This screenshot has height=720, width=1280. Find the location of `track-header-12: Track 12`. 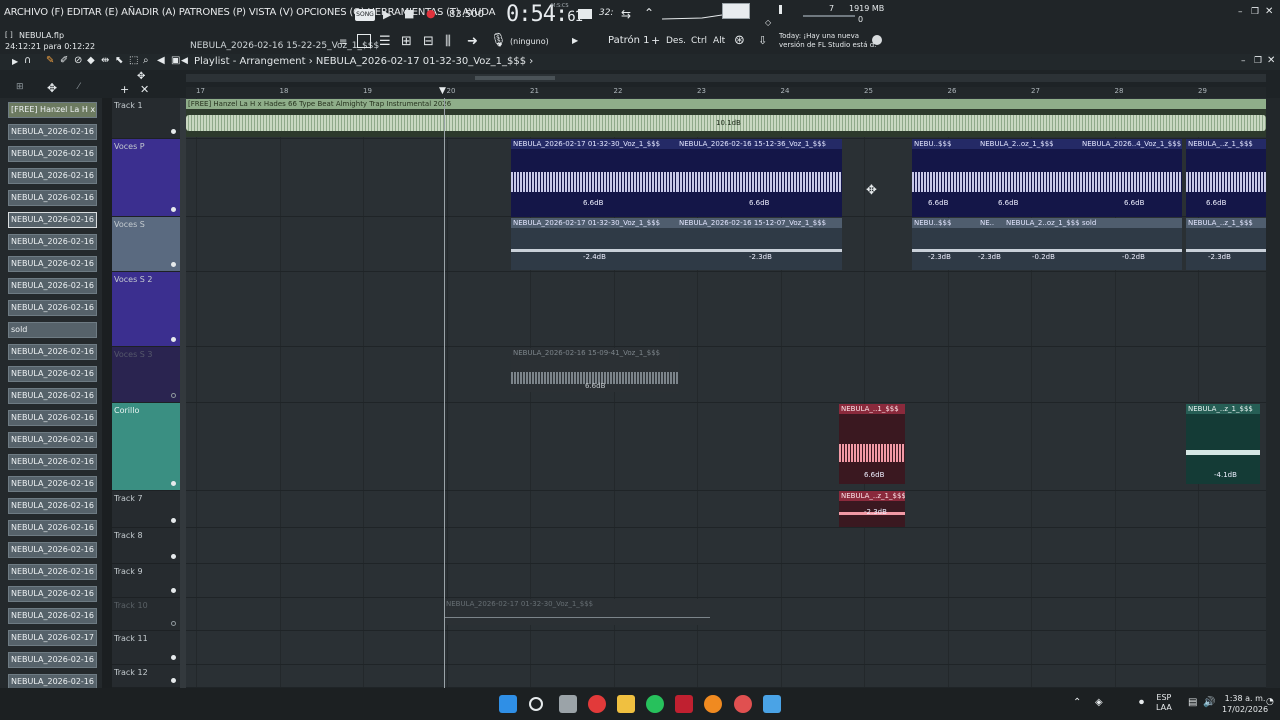

track-header-12: Track 12 is located at coordinates (146, 676).